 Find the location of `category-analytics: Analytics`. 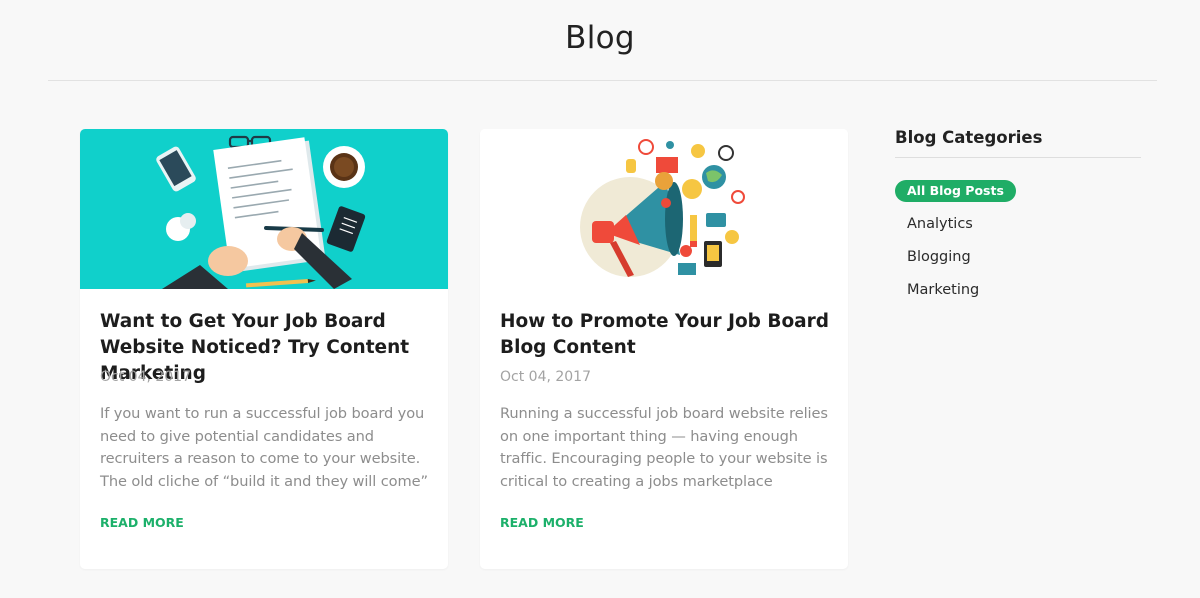

category-analytics: Analytics is located at coordinates (1018, 224).